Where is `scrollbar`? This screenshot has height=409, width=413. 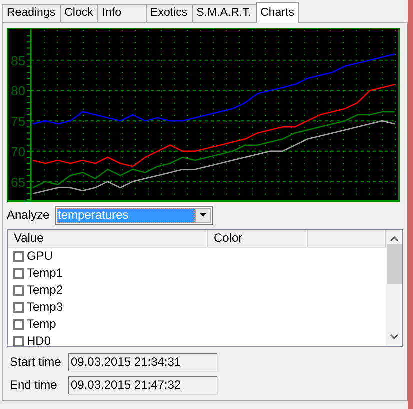 scrollbar is located at coordinates (394, 288).